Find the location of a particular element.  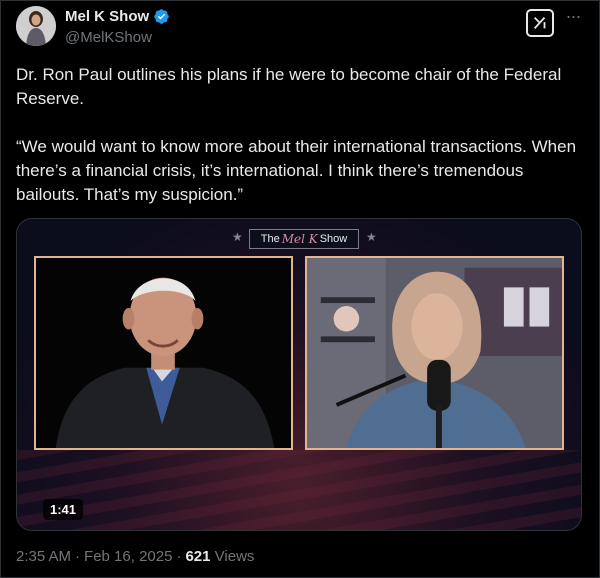

tweet-time: 2:35 AM is located at coordinates (43, 556).